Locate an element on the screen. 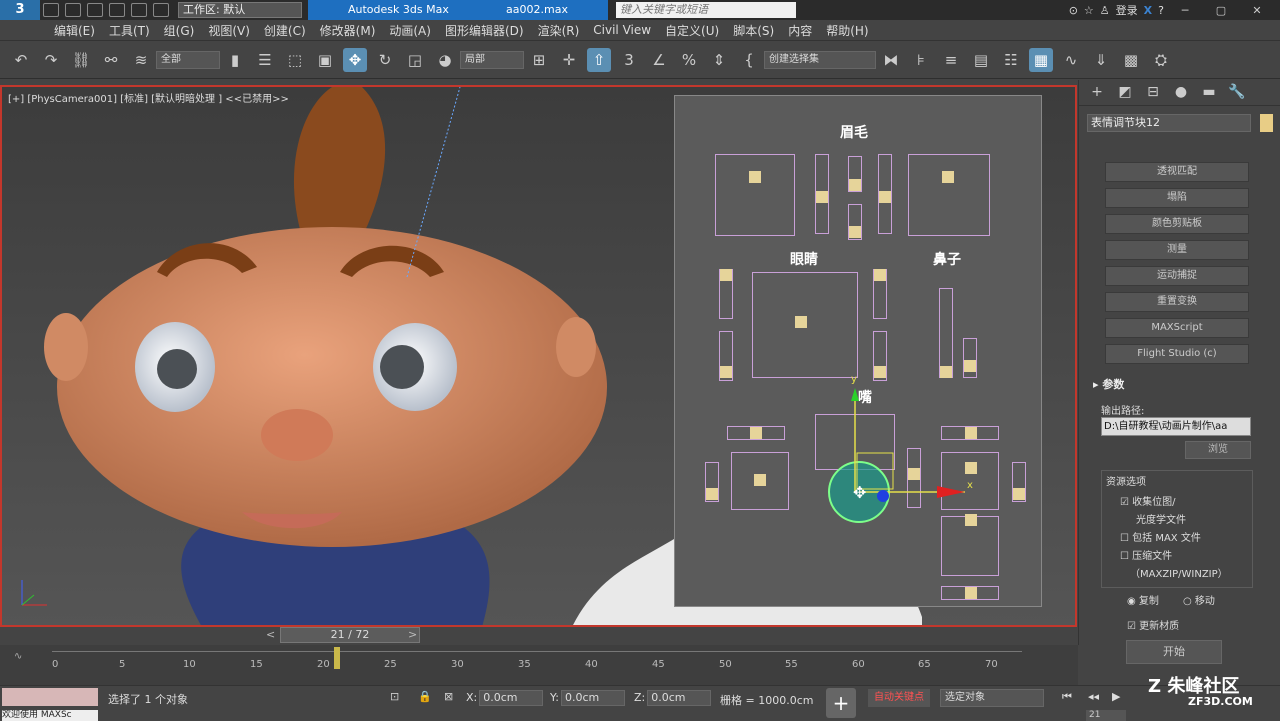  save-file-icon is located at coordinates (95, 10).